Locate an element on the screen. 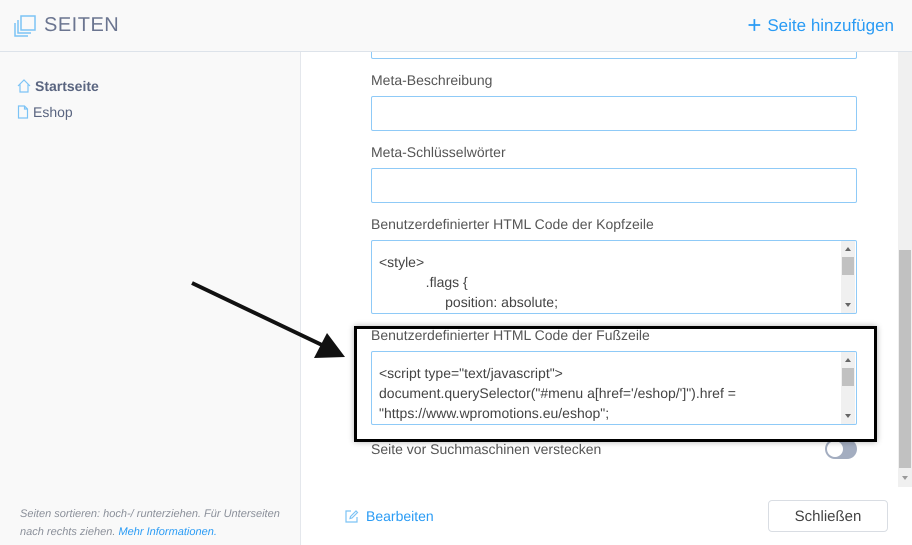 The image size is (912, 545). code-line: <style> is located at coordinates (402, 262).